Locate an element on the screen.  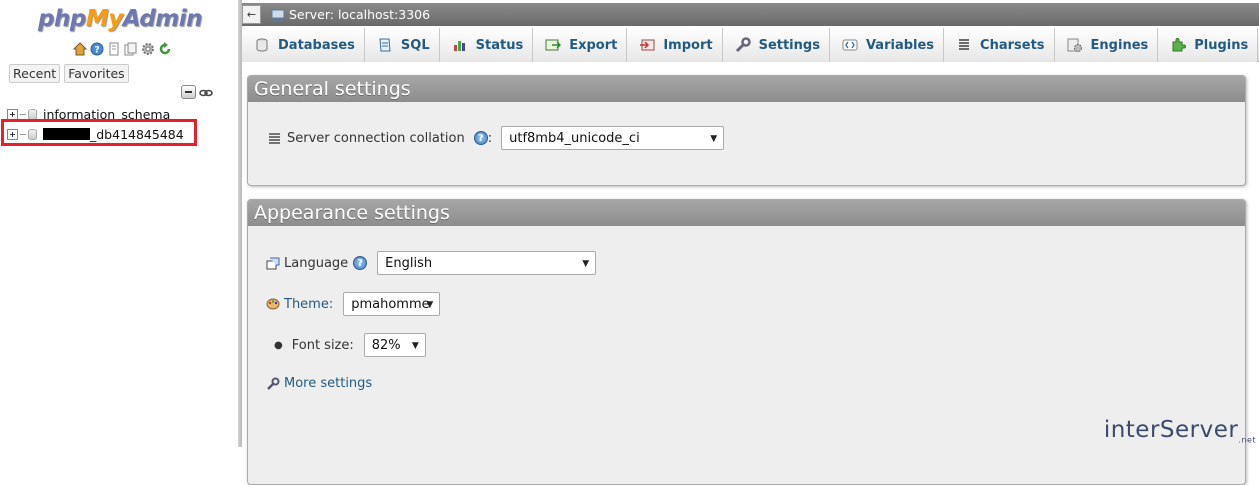
tab-plugins: Plugins is located at coordinates (1208, 45).